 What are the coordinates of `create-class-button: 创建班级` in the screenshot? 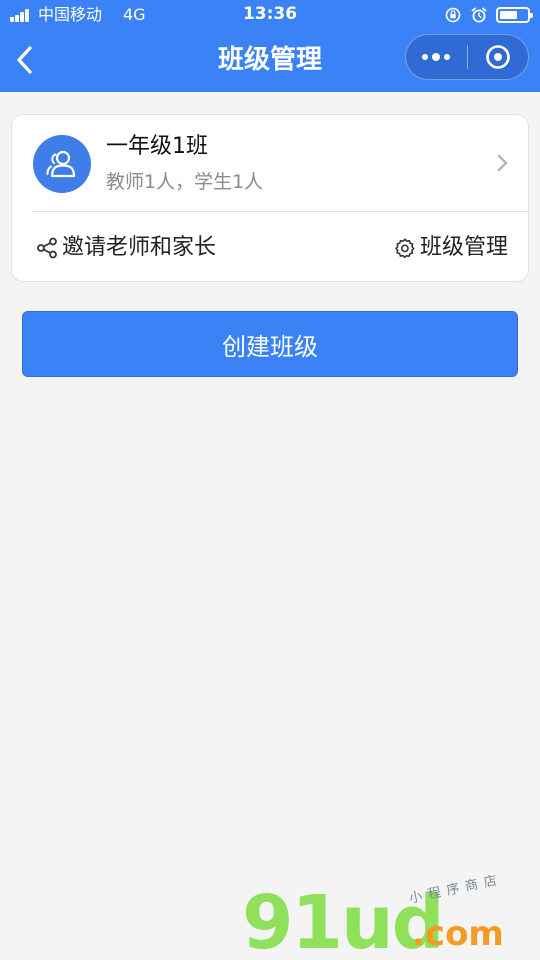 It's located at (270, 344).